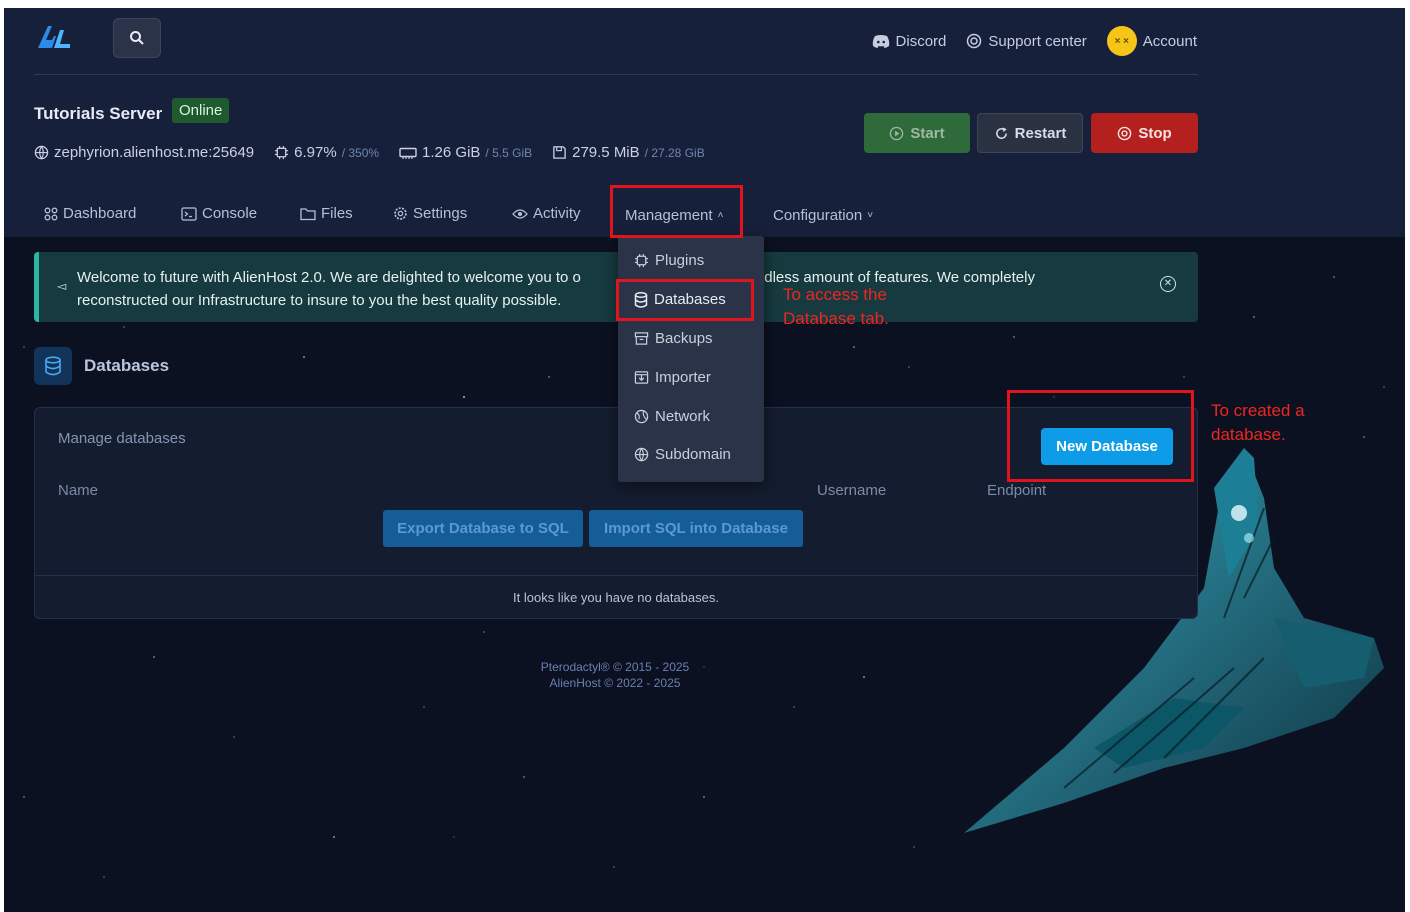  What do you see at coordinates (683, 377) in the screenshot?
I see `menu-item-importer-label: Importer` at bounding box center [683, 377].